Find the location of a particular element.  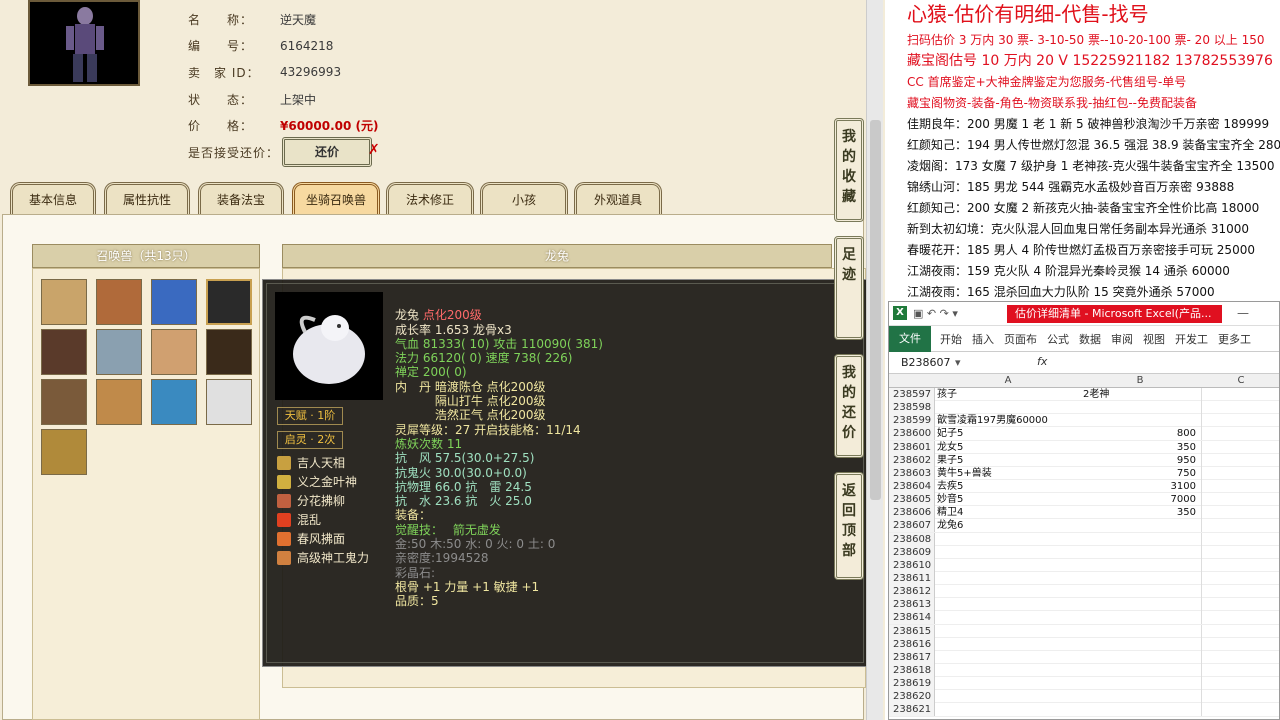

row-number: 238607 is located at coordinates (912, 526).